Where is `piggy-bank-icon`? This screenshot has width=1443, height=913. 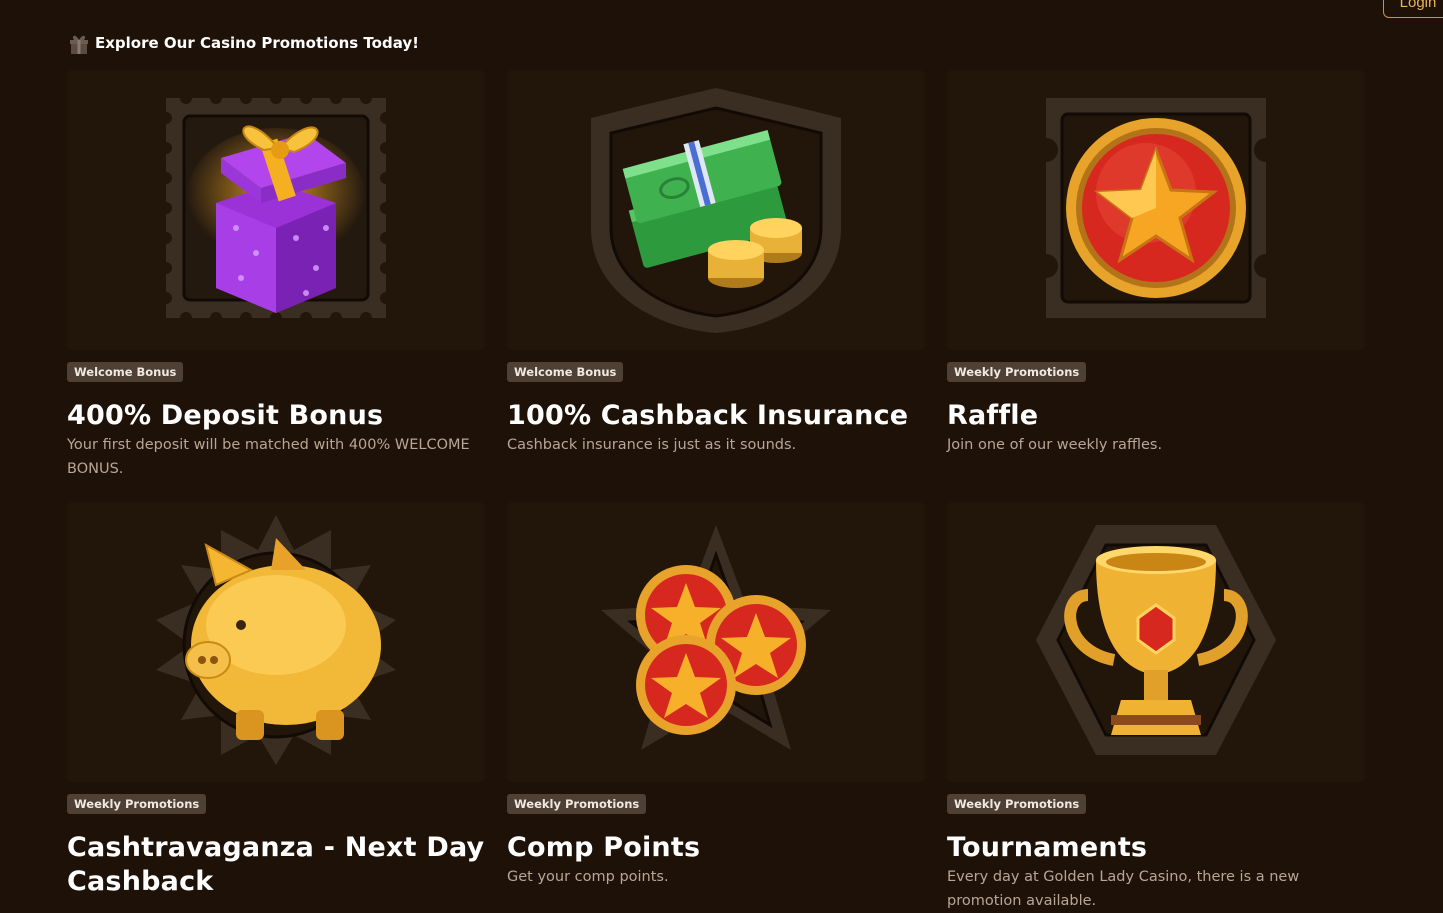 piggy-bank-icon is located at coordinates (276, 642).